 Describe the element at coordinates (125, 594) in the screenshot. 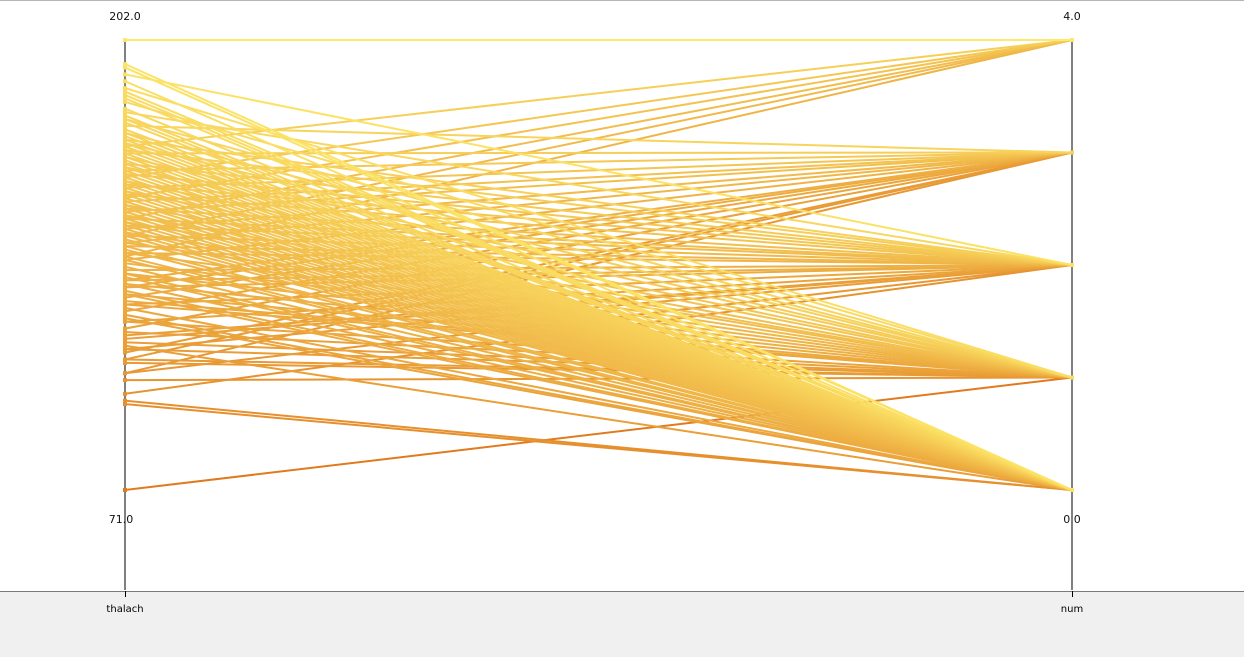

I see `thalach-tick` at that location.